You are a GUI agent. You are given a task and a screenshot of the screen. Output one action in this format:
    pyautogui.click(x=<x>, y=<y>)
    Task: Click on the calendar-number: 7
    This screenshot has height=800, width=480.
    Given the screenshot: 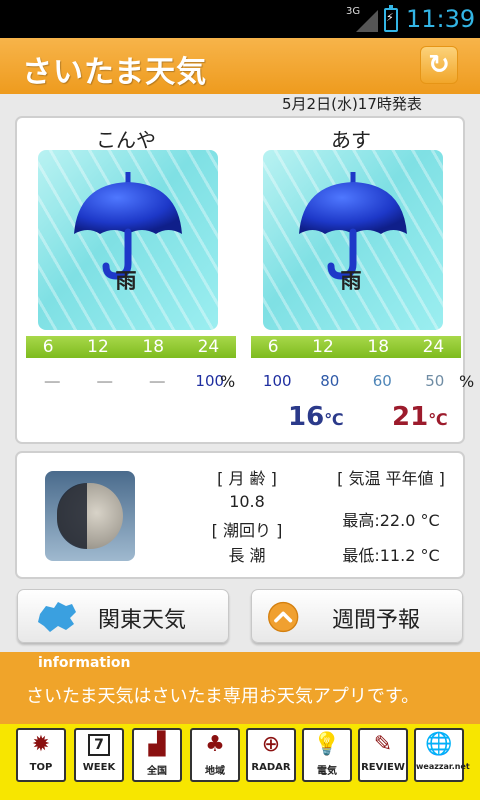 What is the action you would take?
    pyautogui.click(x=99, y=745)
    